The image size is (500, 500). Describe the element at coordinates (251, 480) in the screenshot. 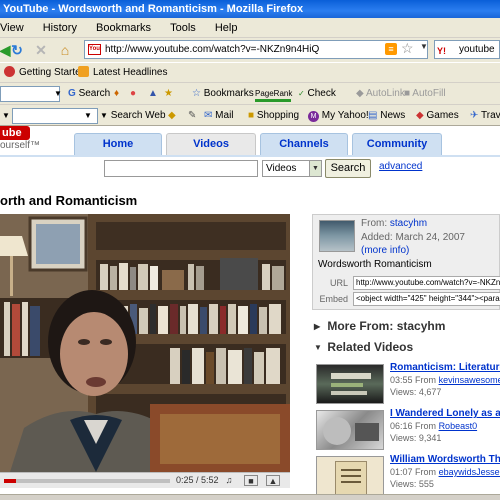

I see `fullscreen-small-icon: ■` at that location.